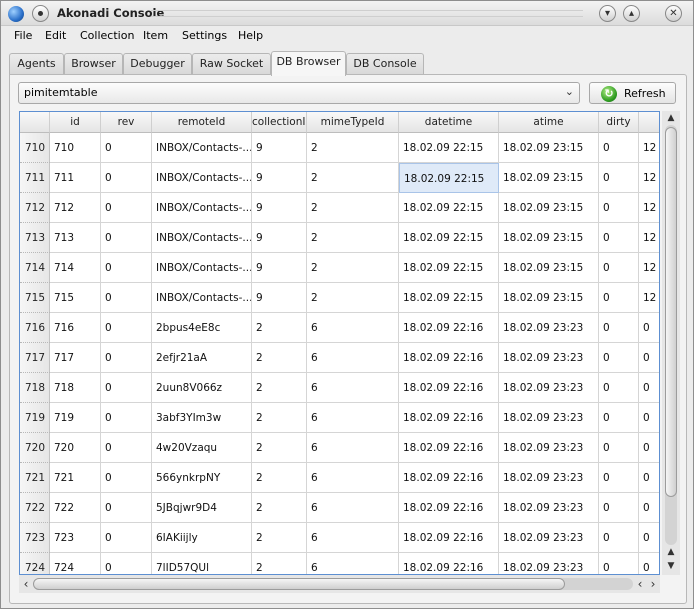  Describe the element at coordinates (250, 35) in the screenshot. I see `menu-help: Help` at that location.